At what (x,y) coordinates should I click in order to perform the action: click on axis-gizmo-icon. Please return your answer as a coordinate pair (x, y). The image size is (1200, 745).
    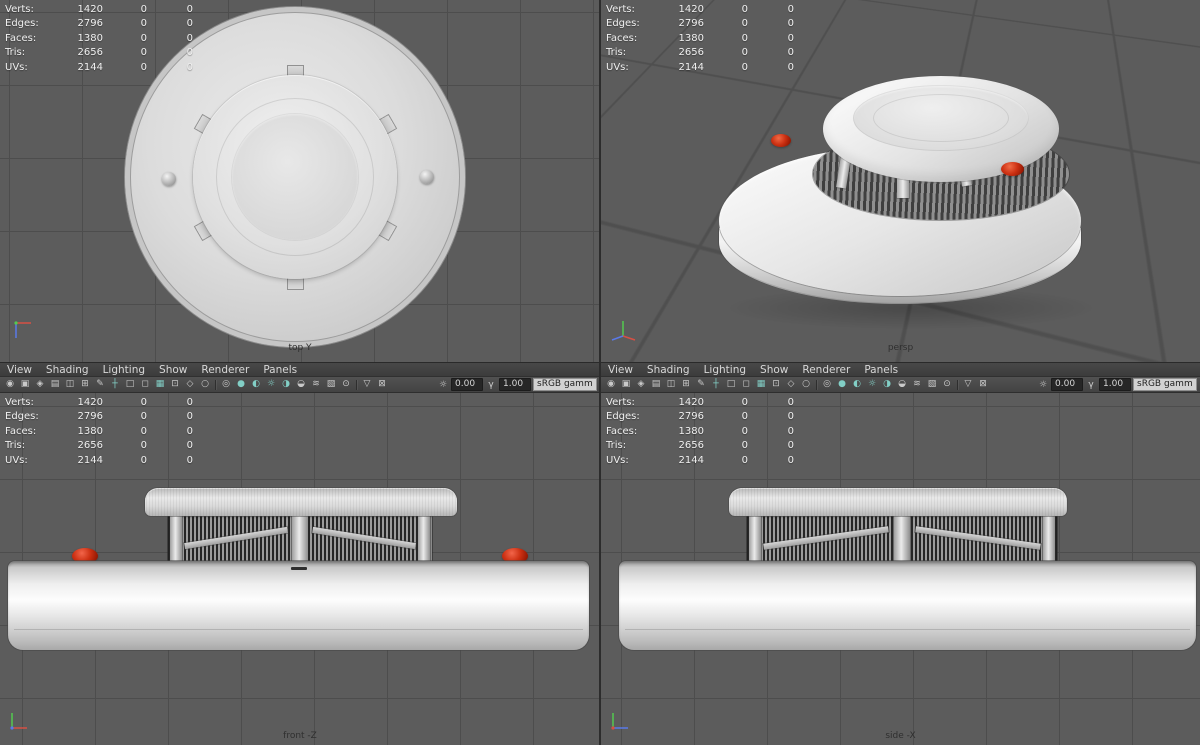
    Looking at the image, I should click on (623, 331).